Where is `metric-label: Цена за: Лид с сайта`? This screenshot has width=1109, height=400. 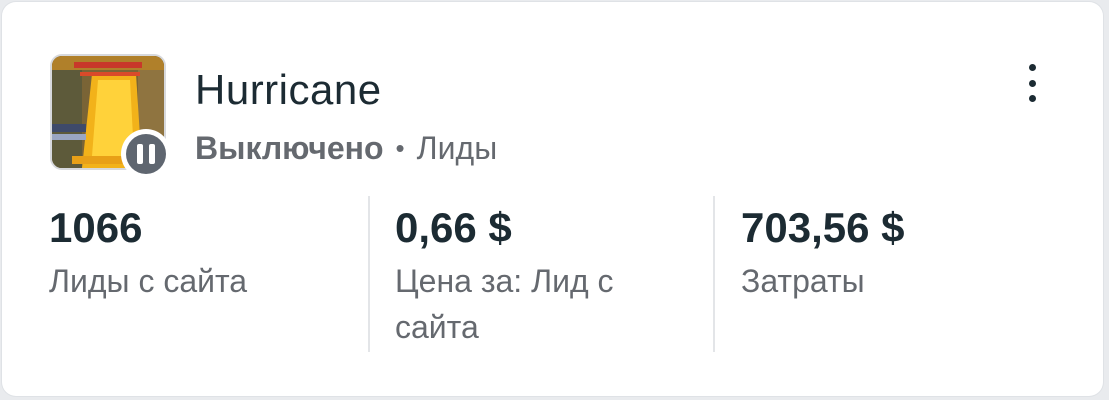
metric-label: Цена за: Лид с сайта is located at coordinates (504, 304).